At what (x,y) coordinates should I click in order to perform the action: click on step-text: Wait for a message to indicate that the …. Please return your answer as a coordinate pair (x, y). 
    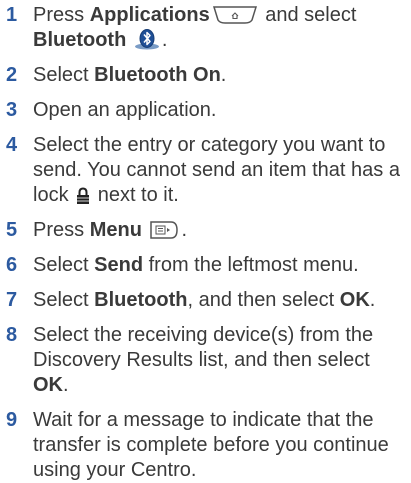
    Looking at the image, I should click on (211, 445).